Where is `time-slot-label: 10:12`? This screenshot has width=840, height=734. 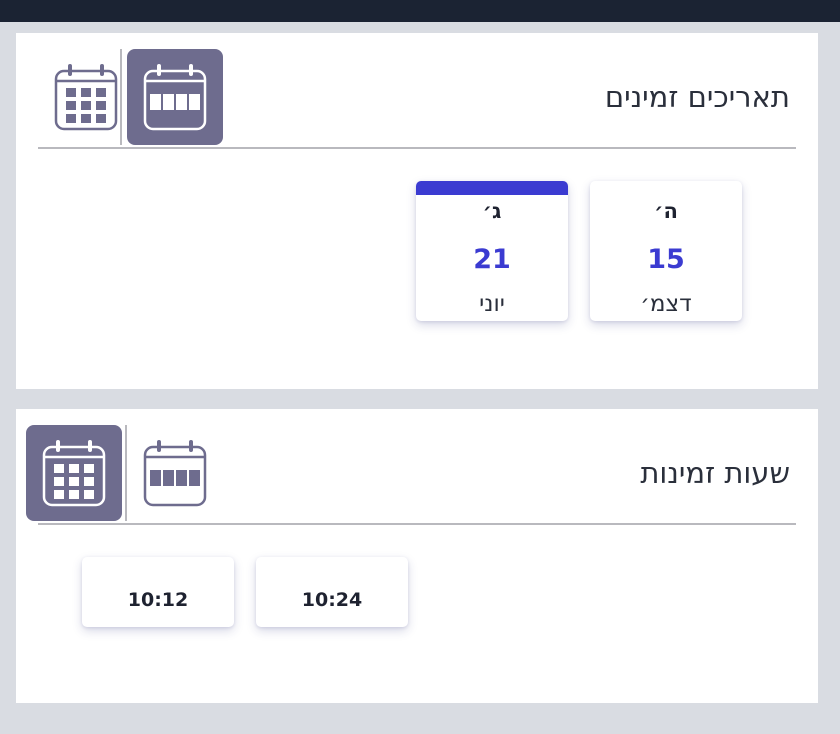
time-slot-label: 10:12 is located at coordinates (158, 600).